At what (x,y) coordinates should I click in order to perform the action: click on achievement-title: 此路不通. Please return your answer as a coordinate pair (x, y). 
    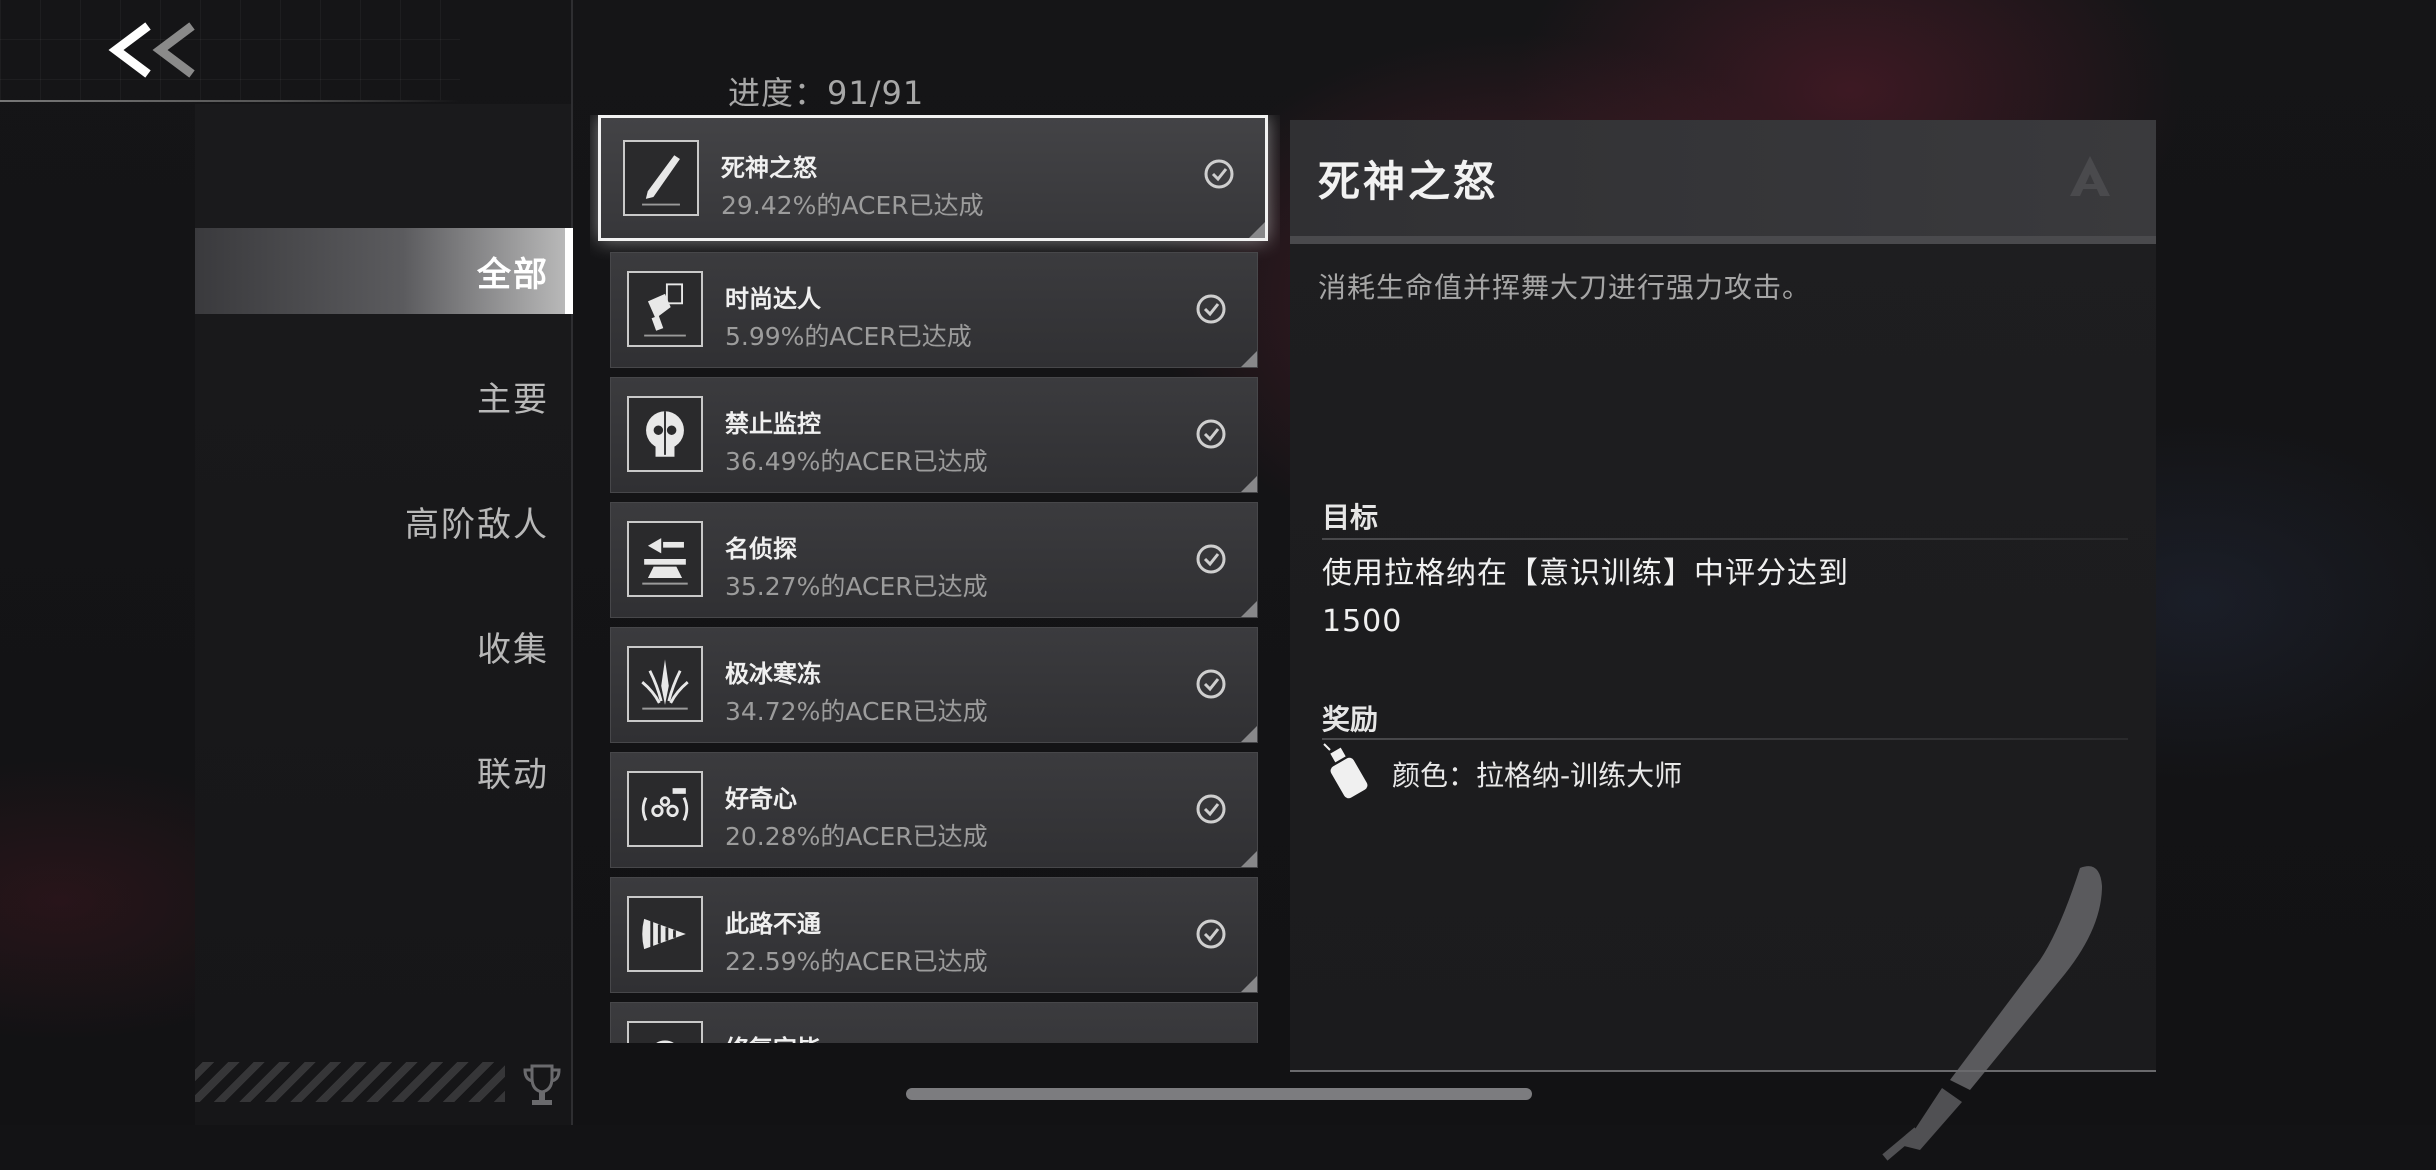
    Looking at the image, I should click on (773, 924).